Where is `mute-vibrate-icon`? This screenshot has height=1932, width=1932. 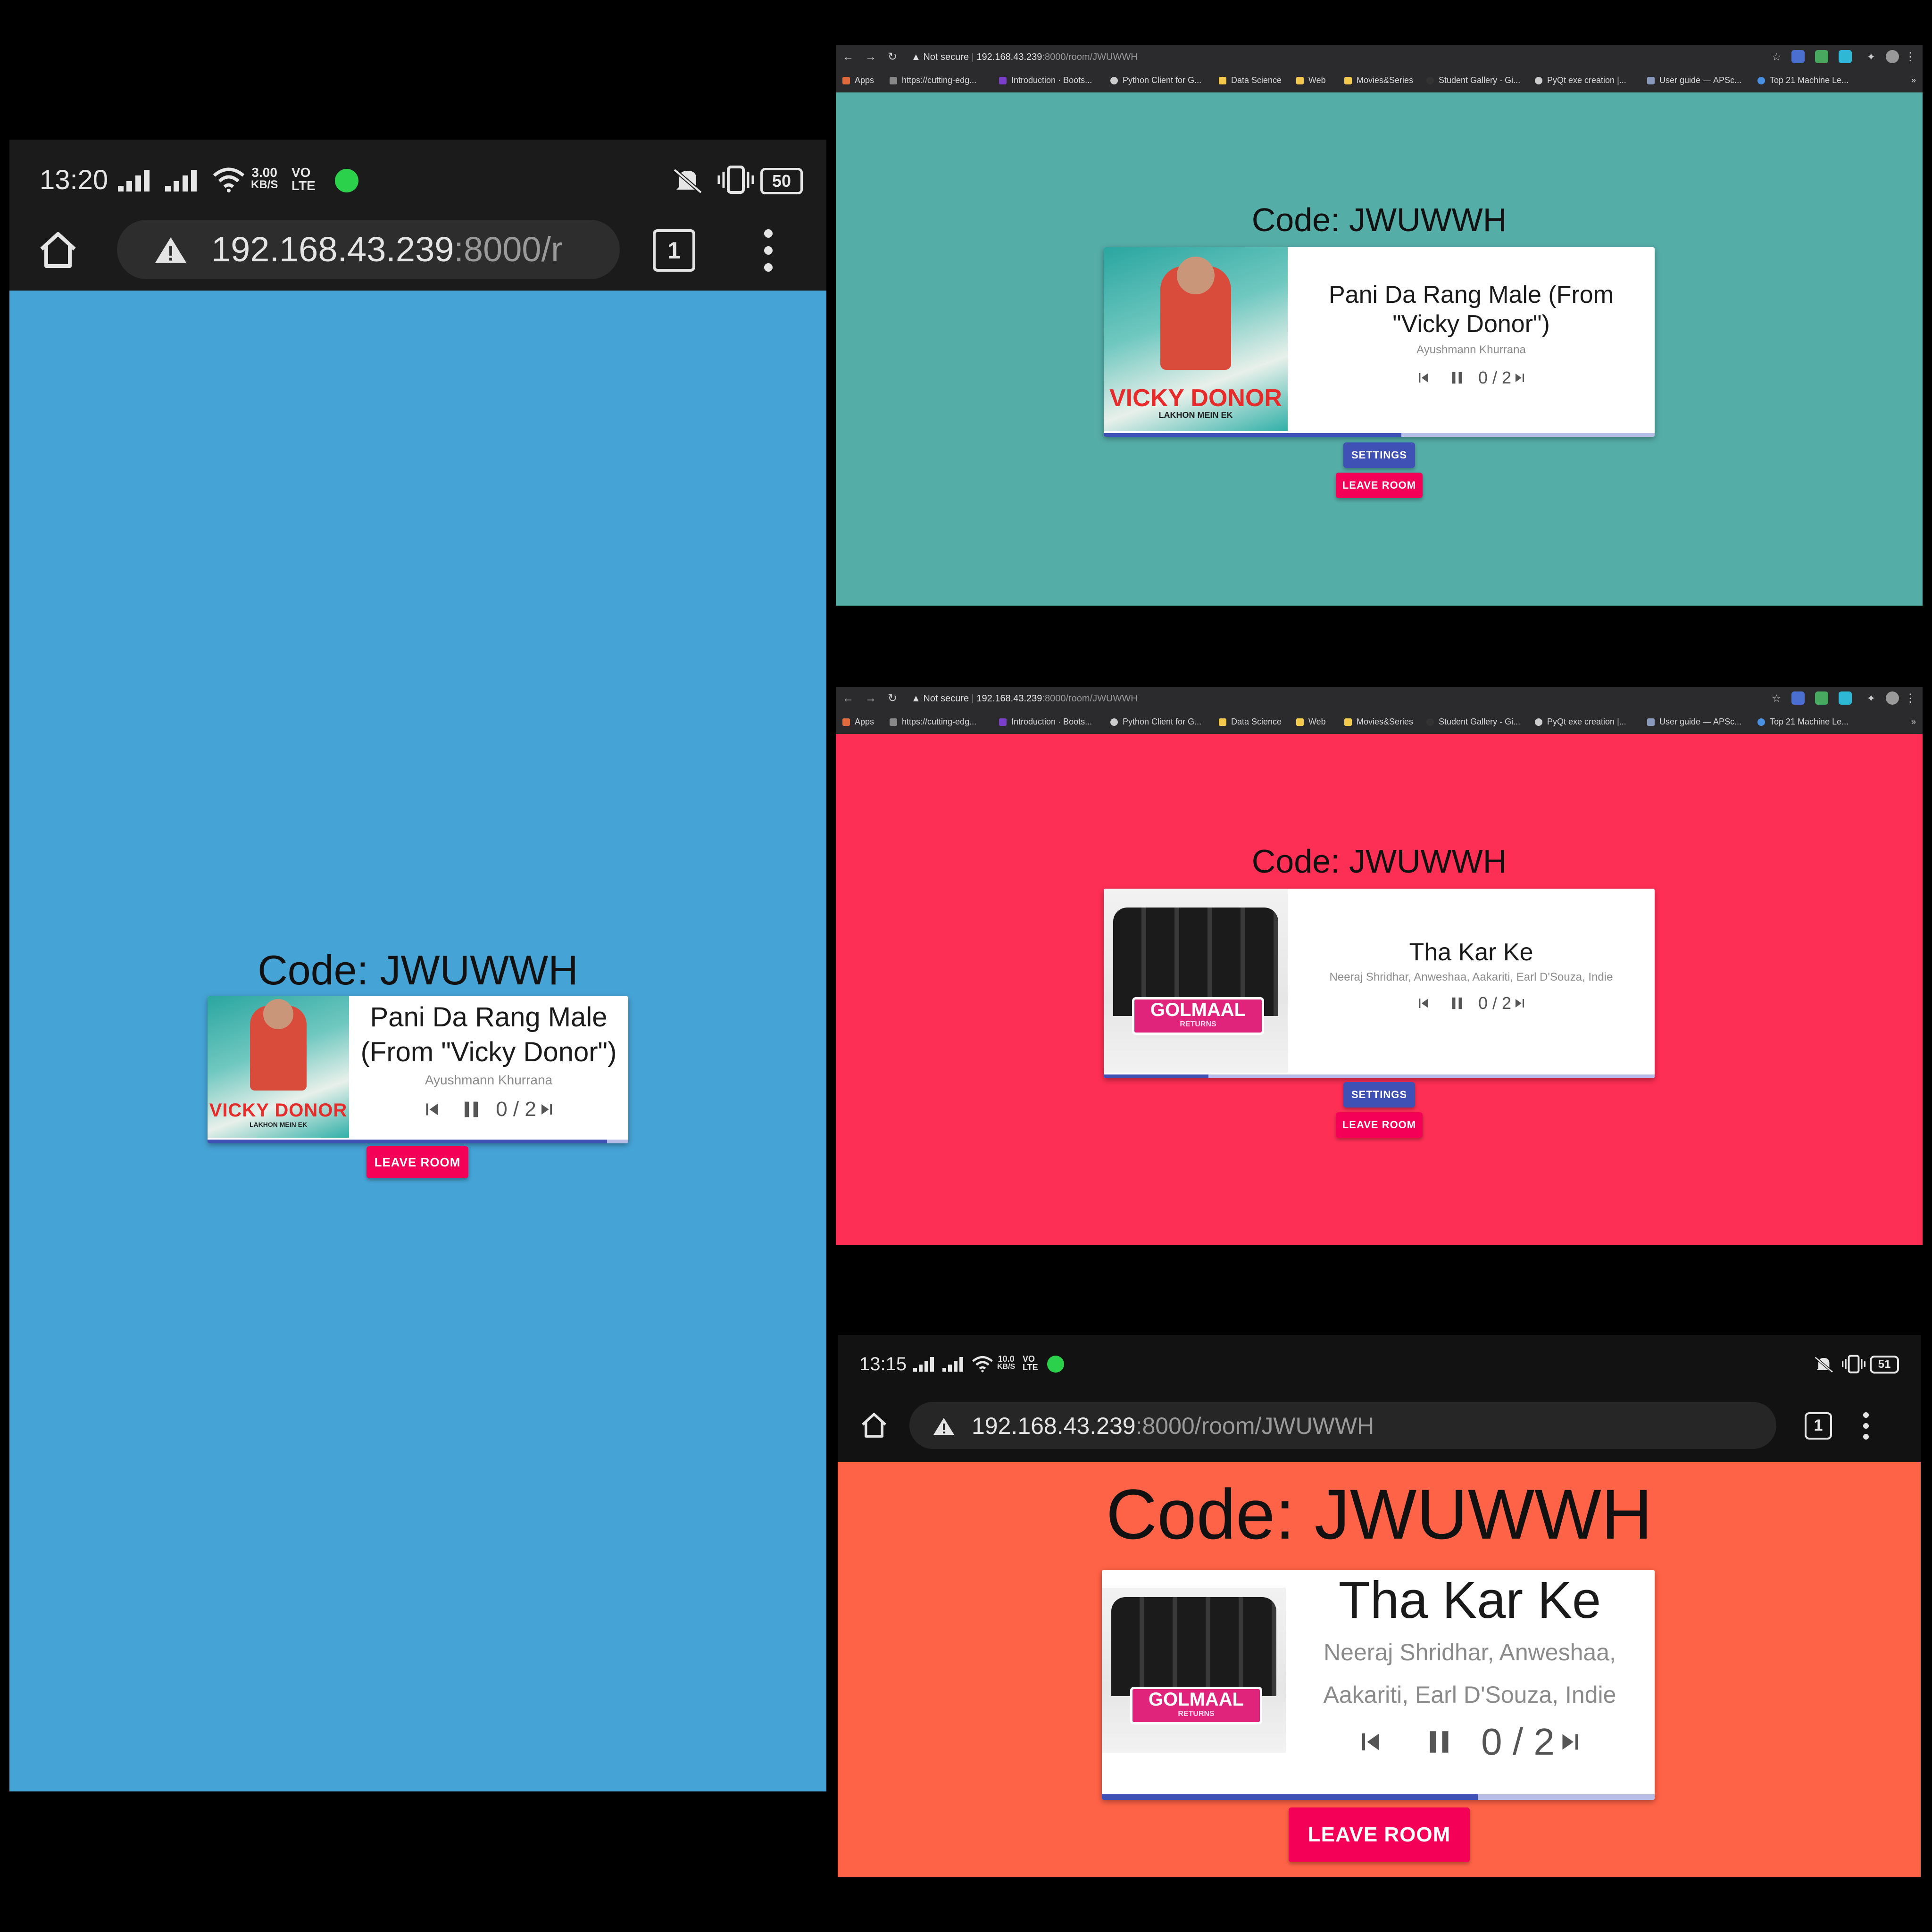 mute-vibrate-icon is located at coordinates (1824, 1364).